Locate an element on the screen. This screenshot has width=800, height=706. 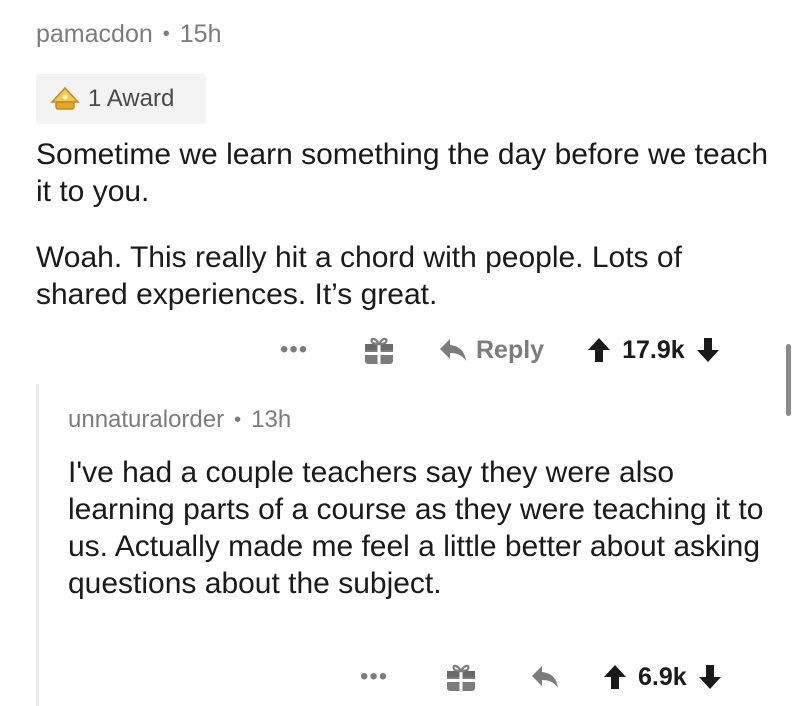
reply-button: Reply is located at coordinates (491, 350).